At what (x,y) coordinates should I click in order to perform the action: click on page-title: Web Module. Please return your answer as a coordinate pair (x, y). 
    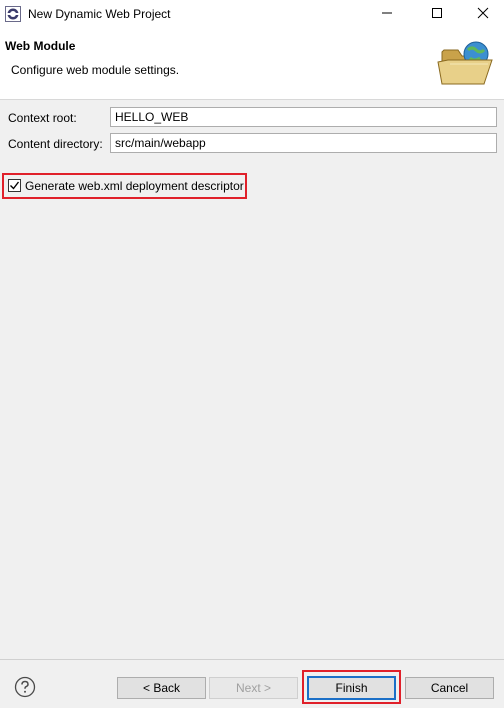
    Looking at the image, I should click on (40, 46).